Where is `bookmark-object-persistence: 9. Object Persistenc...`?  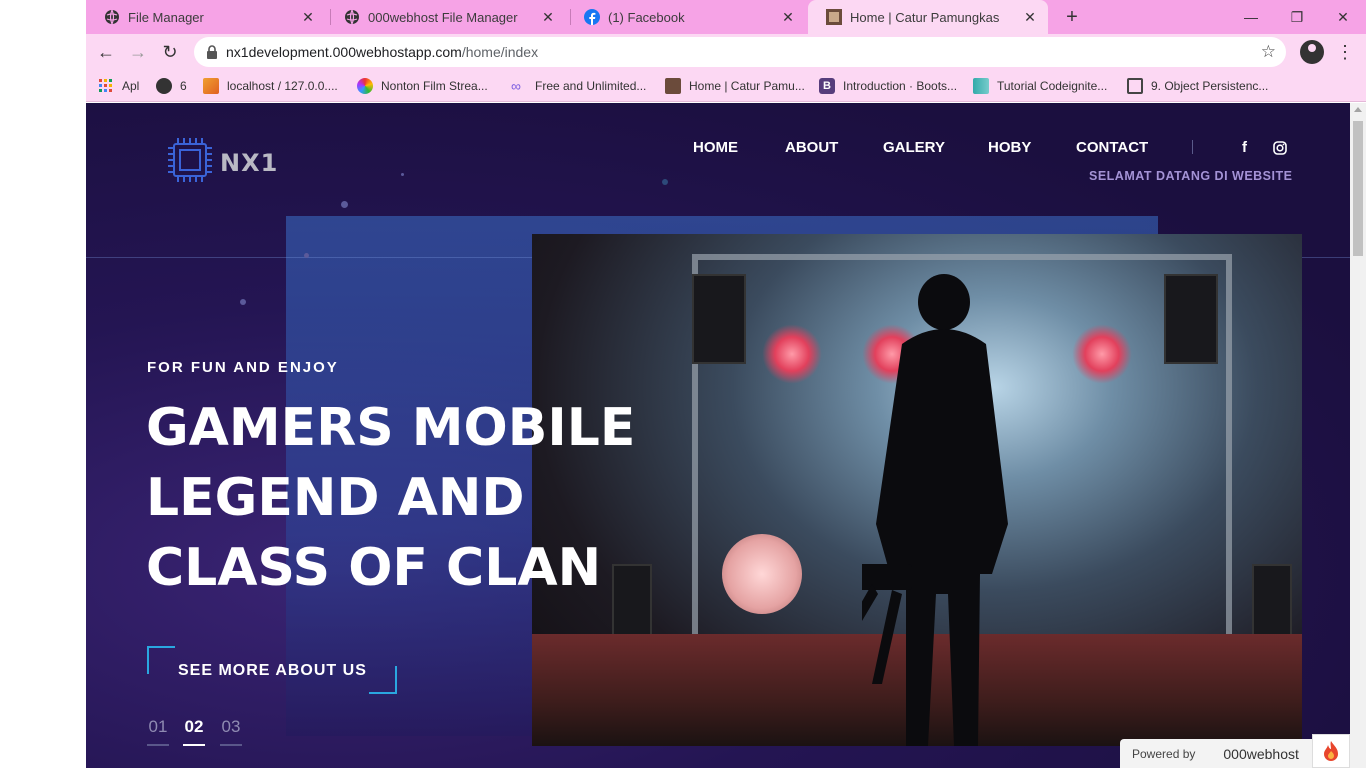 bookmark-object-persistence: 9. Object Persistenc... is located at coordinates (1197, 86).